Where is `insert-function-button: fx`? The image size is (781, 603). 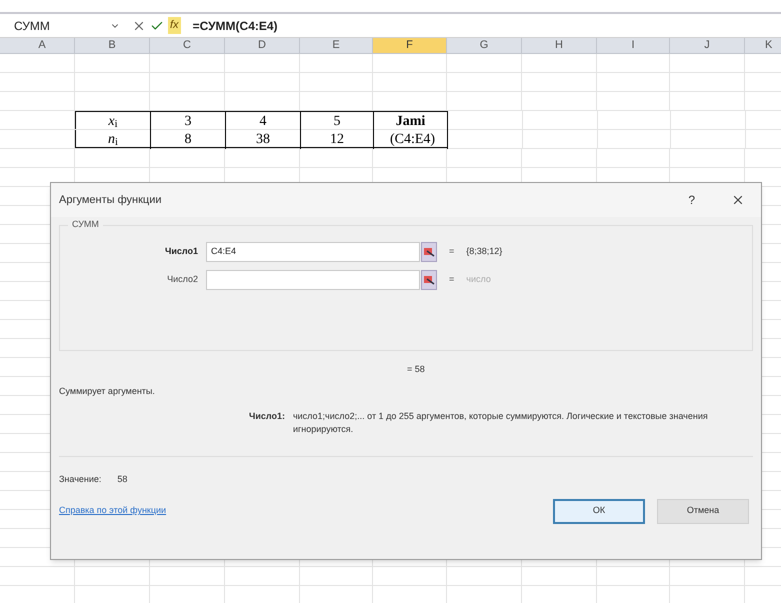
insert-function-button: fx is located at coordinates (174, 25).